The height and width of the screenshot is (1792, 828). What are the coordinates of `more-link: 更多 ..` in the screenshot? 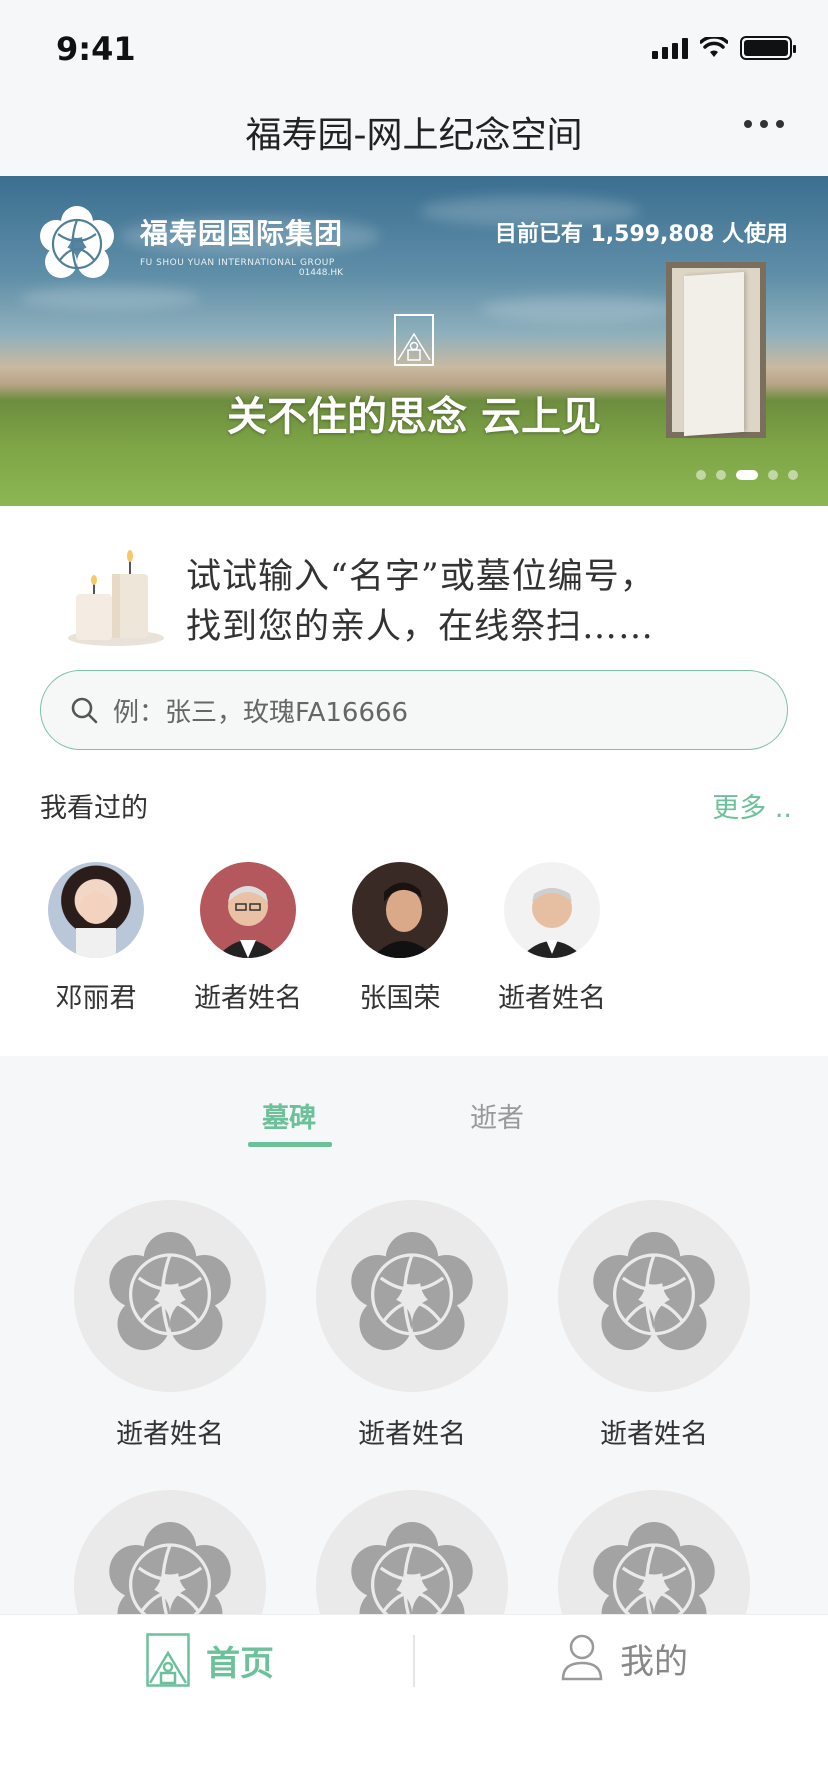 It's located at (752, 805).